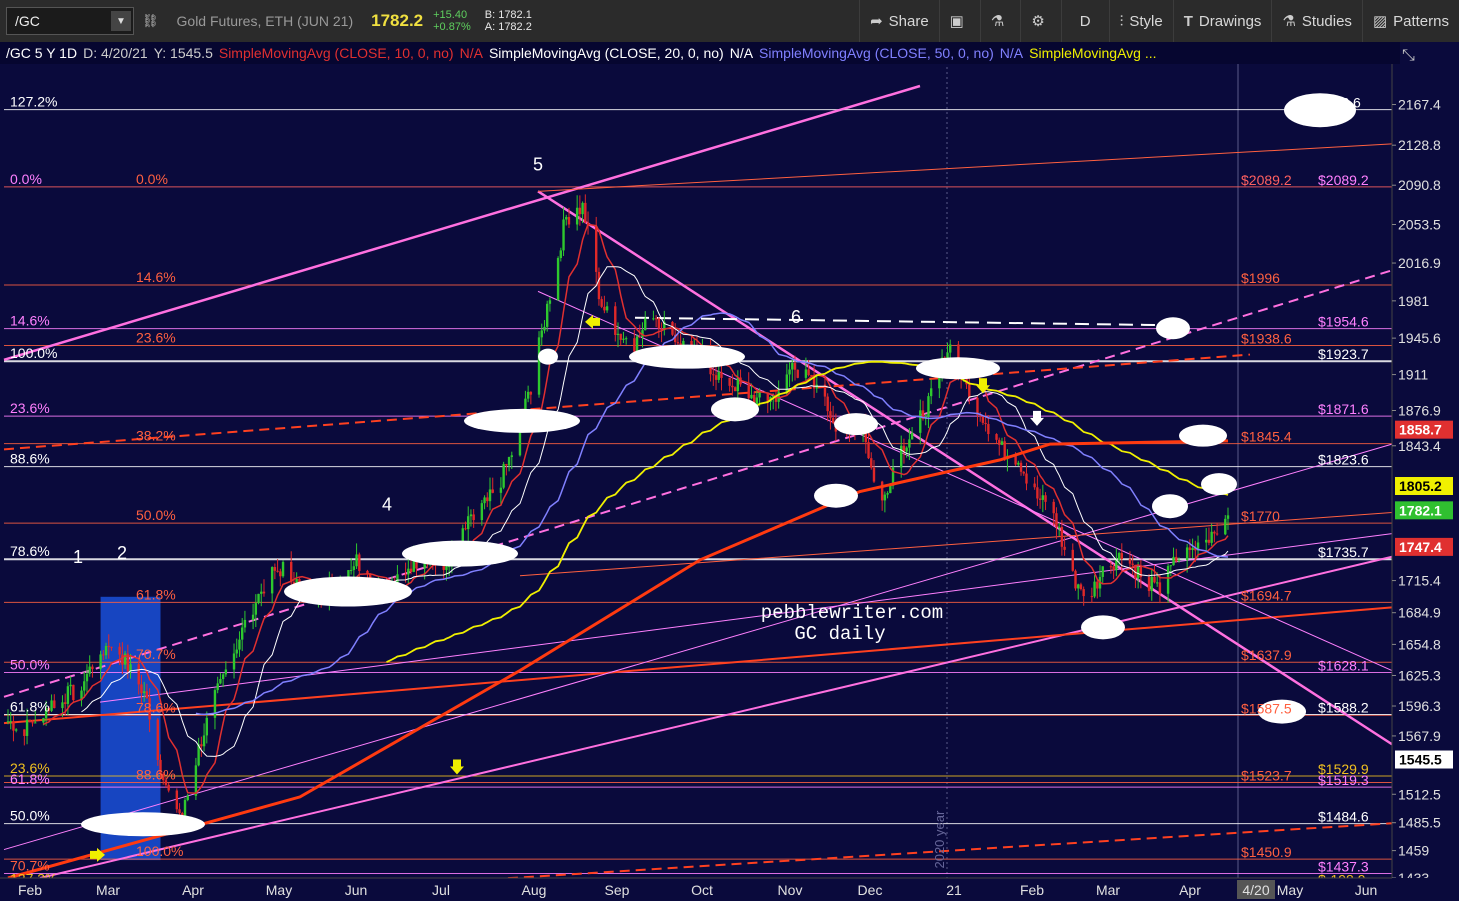  Describe the element at coordinates (121, 21) in the screenshot. I see `chevron-down-icon: ▼` at that location.